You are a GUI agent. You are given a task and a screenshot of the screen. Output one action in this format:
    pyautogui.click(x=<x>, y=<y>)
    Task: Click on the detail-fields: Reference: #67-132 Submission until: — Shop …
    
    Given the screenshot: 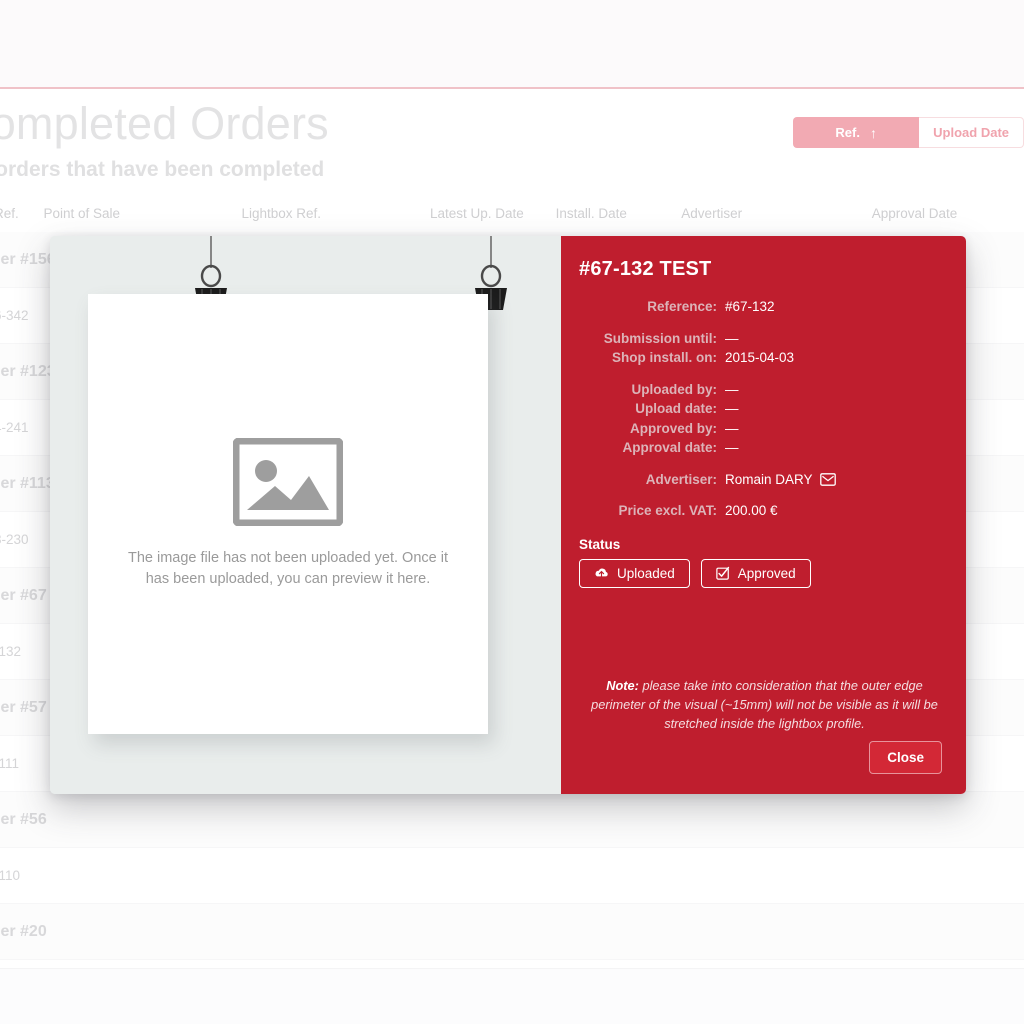 What is the action you would take?
    pyautogui.click(x=757, y=409)
    